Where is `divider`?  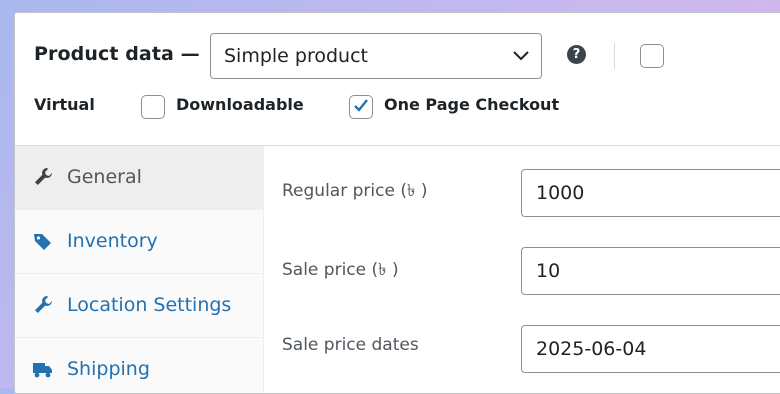
divider is located at coordinates (614, 56).